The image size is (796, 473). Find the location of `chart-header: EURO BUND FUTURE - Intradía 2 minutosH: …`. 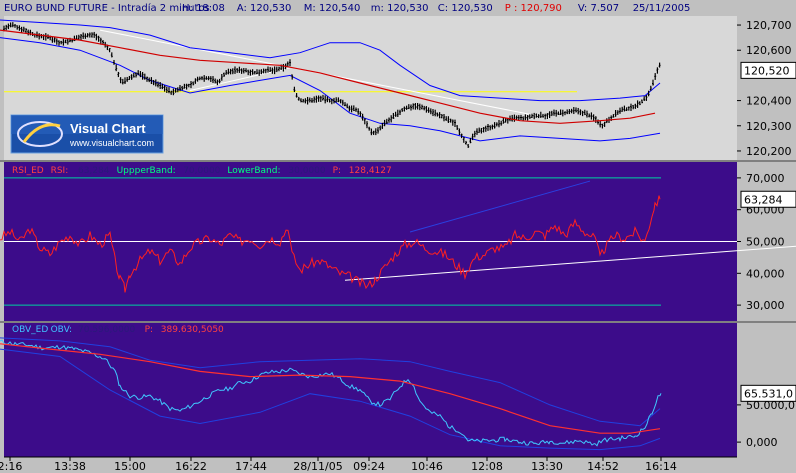

chart-header: EURO BUND FUTURE - Intradía 2 minutosH: … is located at coordinates (347, 8).